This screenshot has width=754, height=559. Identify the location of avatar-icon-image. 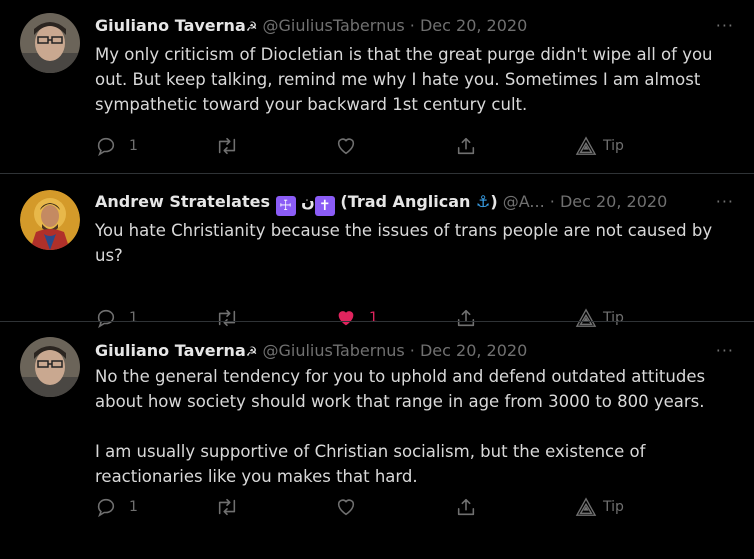
(50, 220).